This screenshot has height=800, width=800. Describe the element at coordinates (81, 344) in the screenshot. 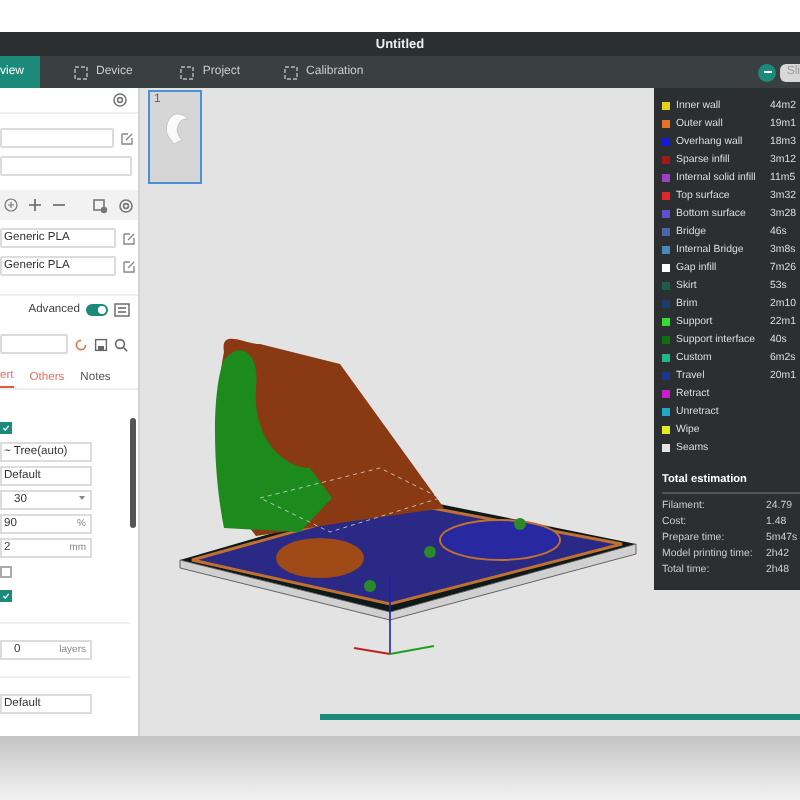

I see `reset-icon` at that location.